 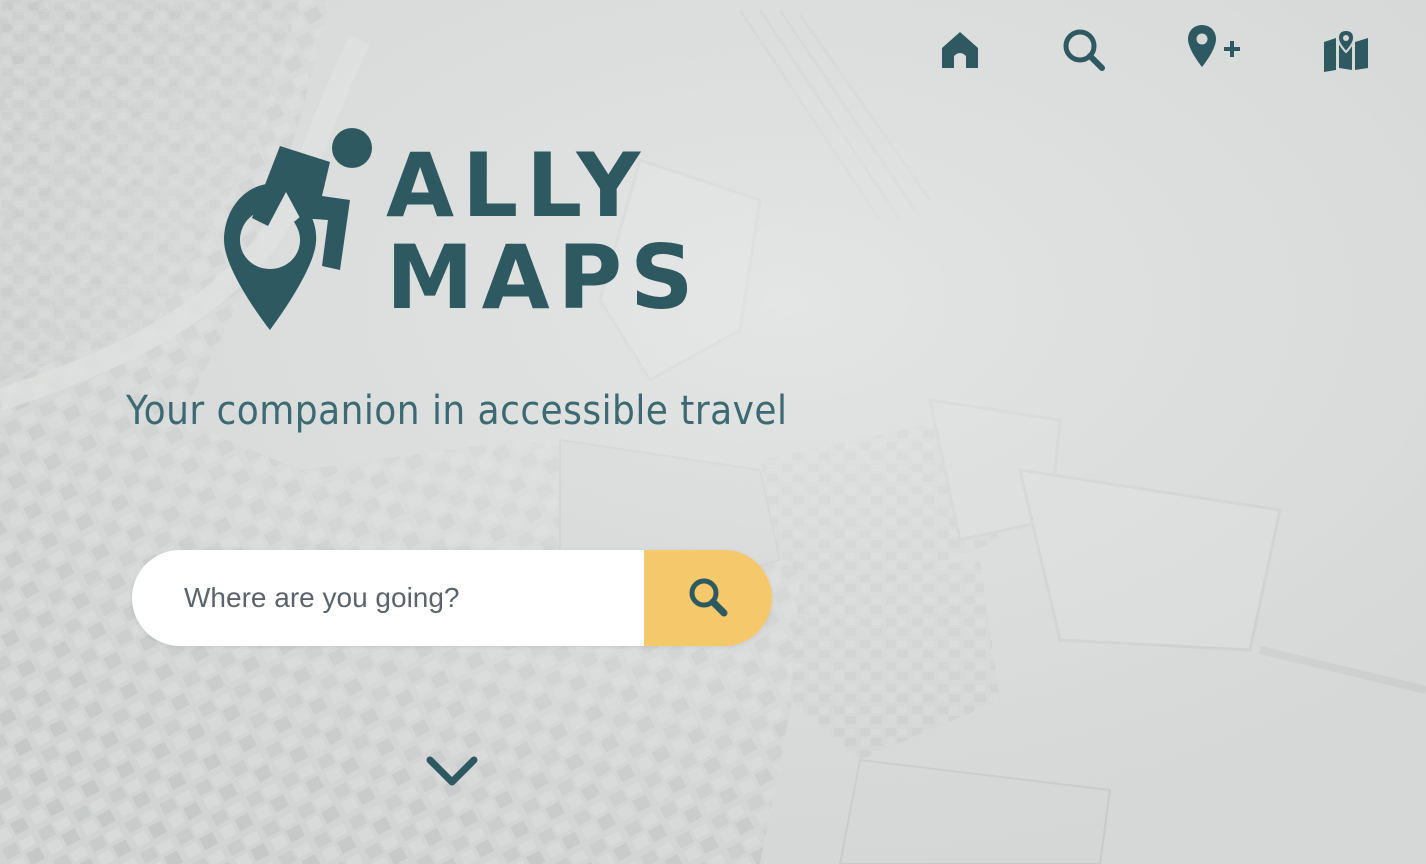 I want to click on chevron-down-icon, so click(x=452, y=774).